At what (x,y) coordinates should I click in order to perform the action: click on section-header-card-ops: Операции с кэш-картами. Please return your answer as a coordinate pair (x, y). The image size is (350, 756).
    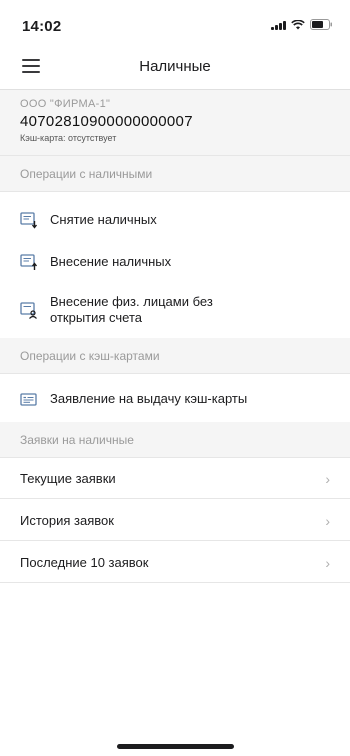
    Looking at the image, I should click on (175, 356).